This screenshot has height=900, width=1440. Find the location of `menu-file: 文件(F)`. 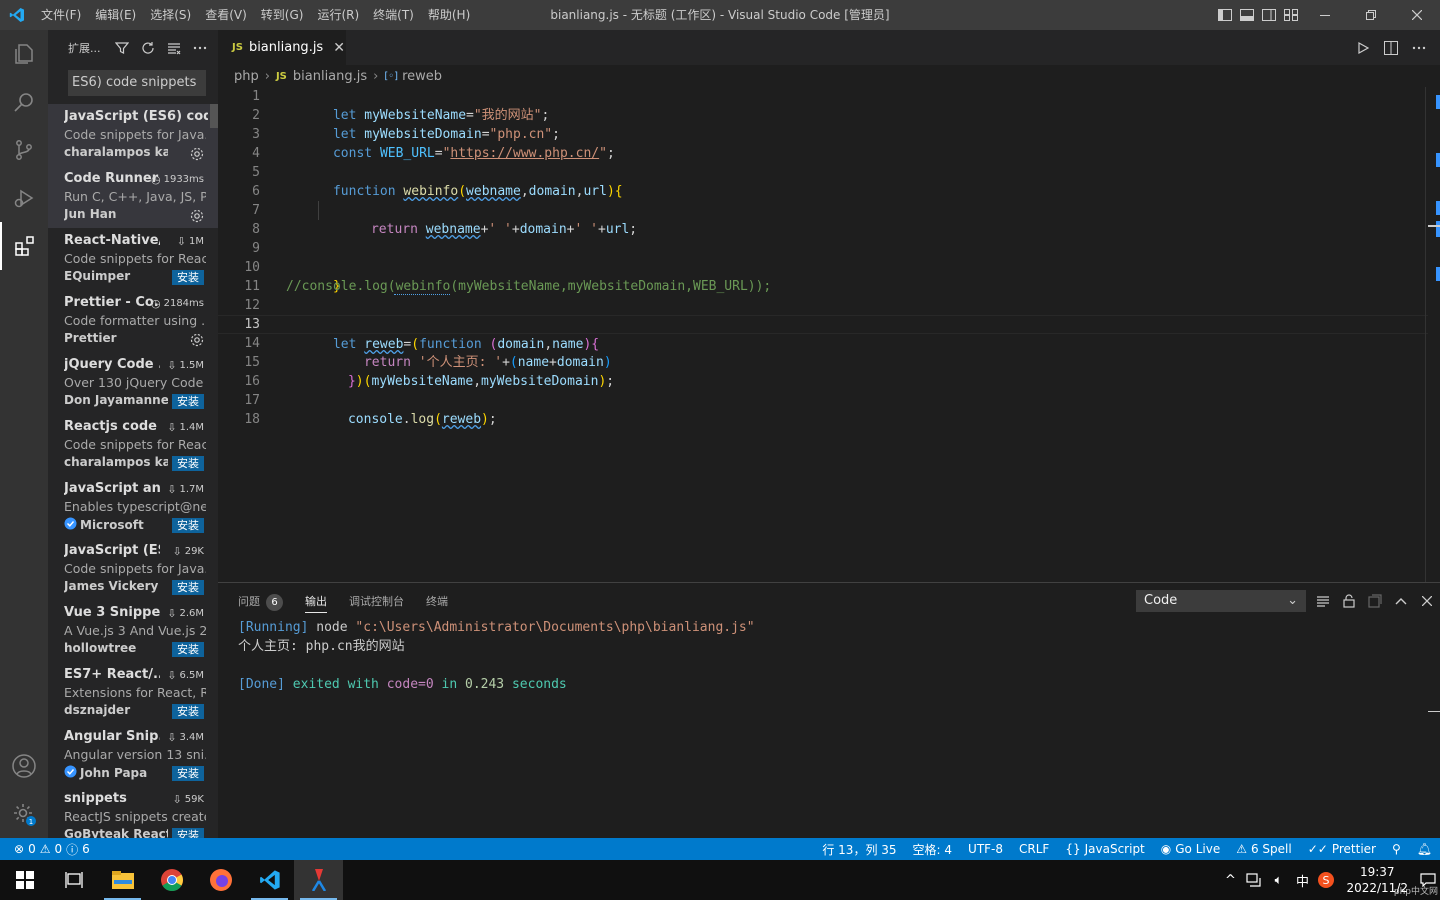

menu-file: 文件(F) is located at coordinates (61, 15).